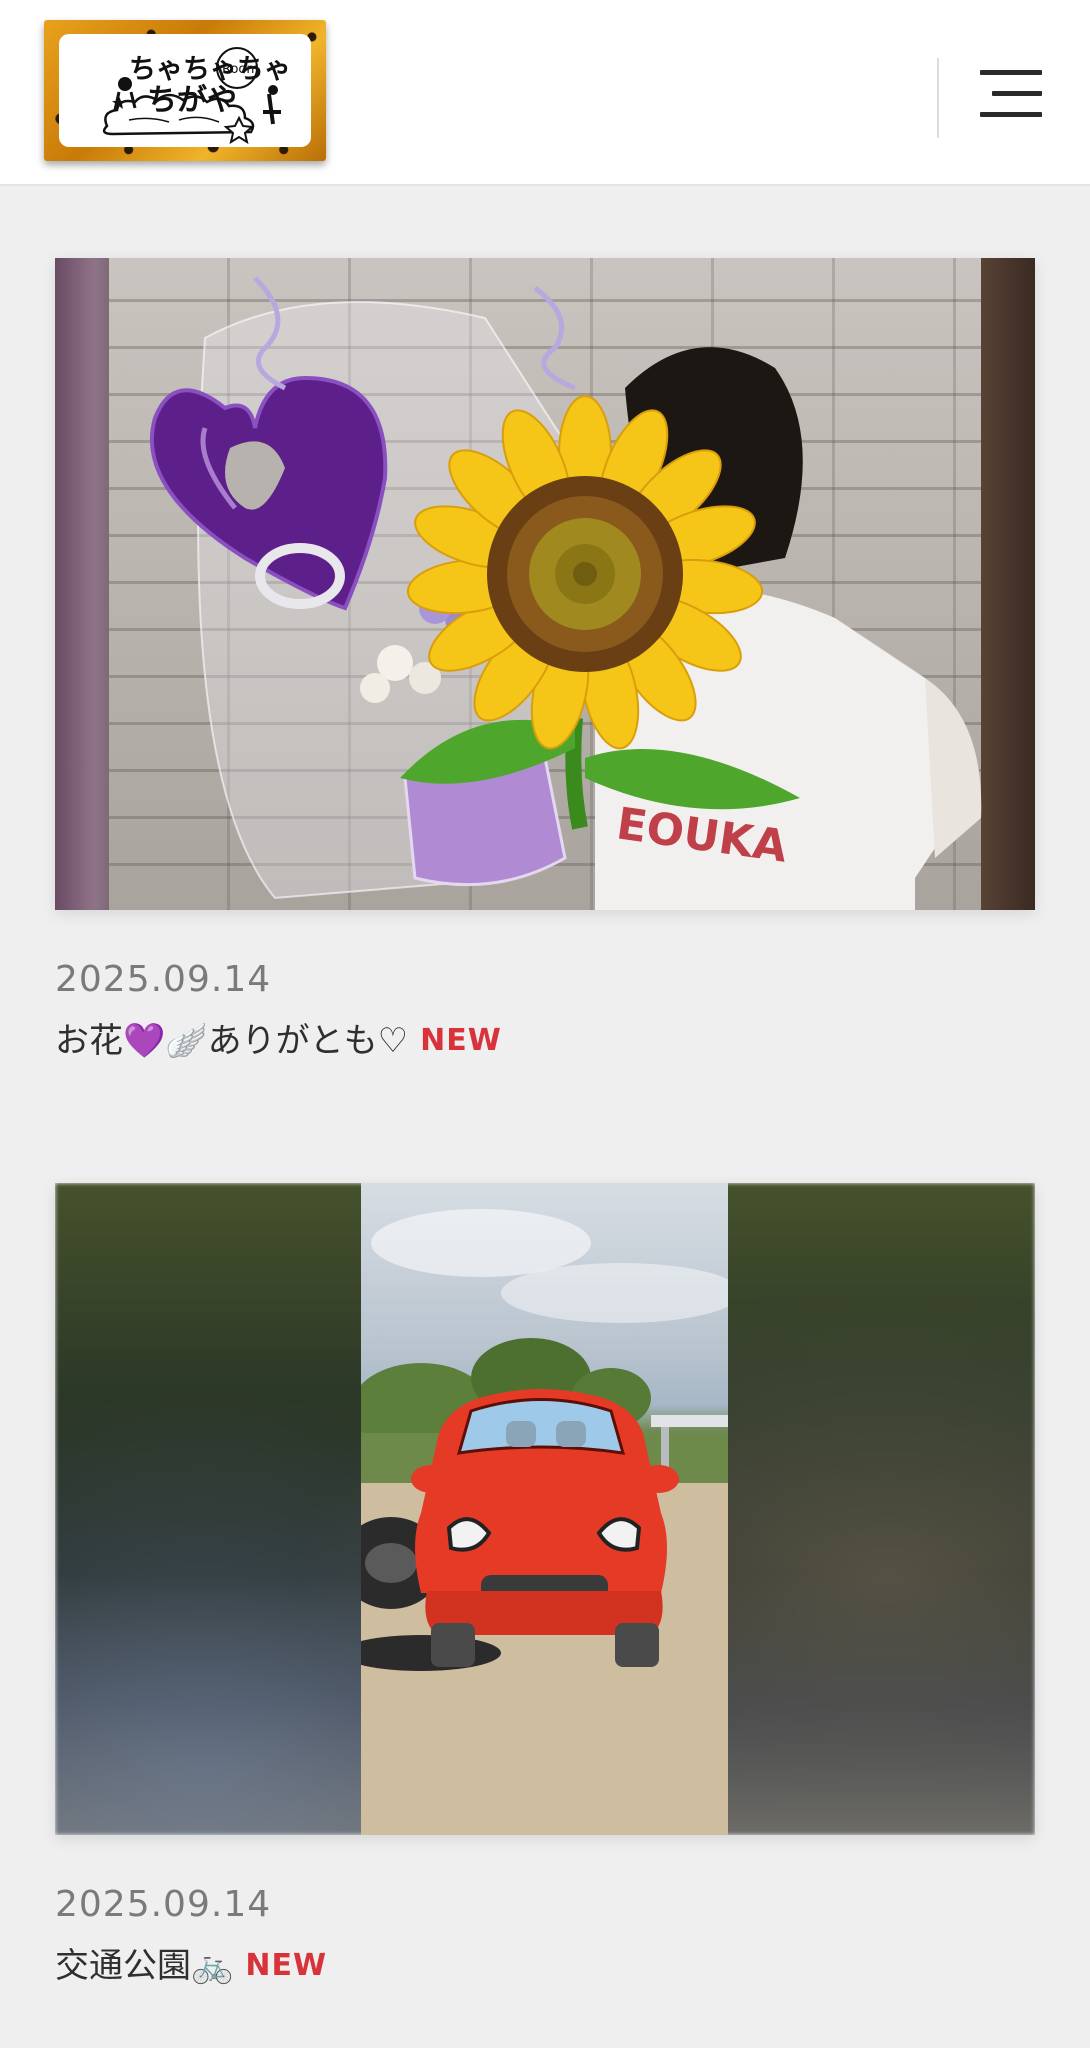 Image resolution: width=1090 pixels, height=2048 pixels. I want to click on logo-image: ちゃちゃちゃ ちがや Room, so click(185, 90).